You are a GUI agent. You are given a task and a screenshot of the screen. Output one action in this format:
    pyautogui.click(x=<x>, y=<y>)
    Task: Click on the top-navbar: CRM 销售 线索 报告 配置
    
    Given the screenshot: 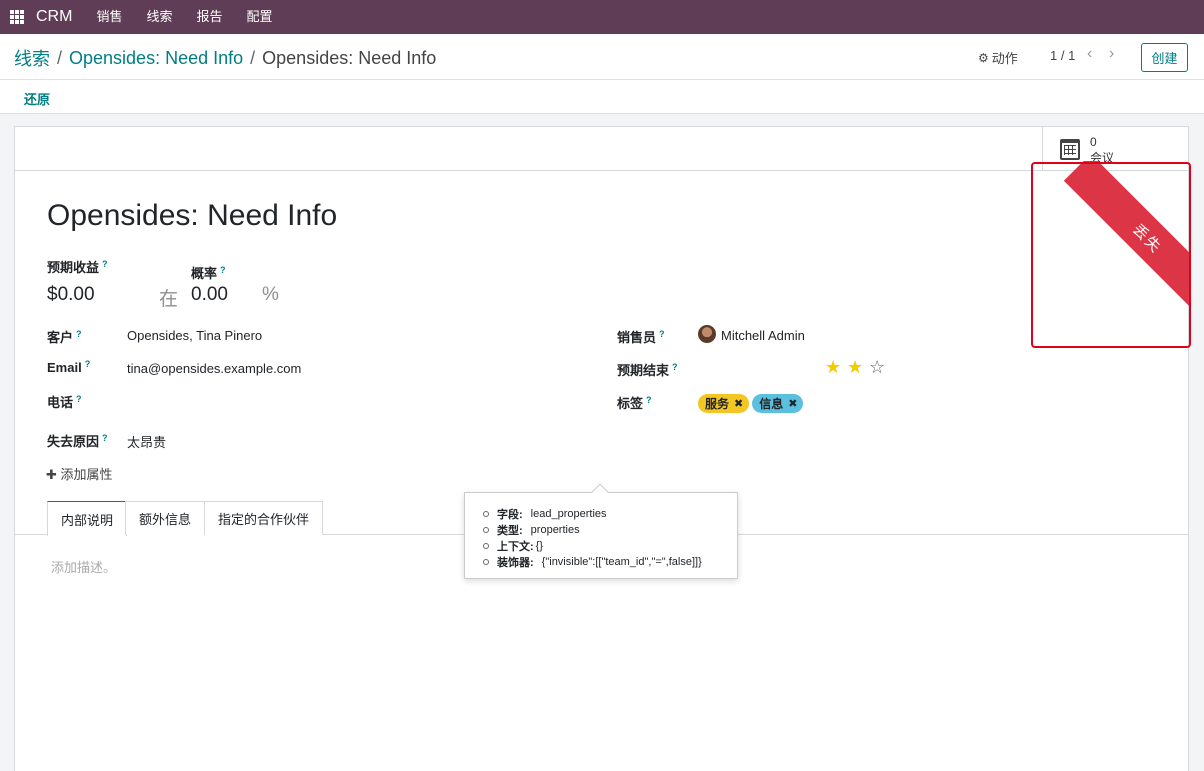 What is the action you would take?
    pyautogui.click(x=602, y=17)
    